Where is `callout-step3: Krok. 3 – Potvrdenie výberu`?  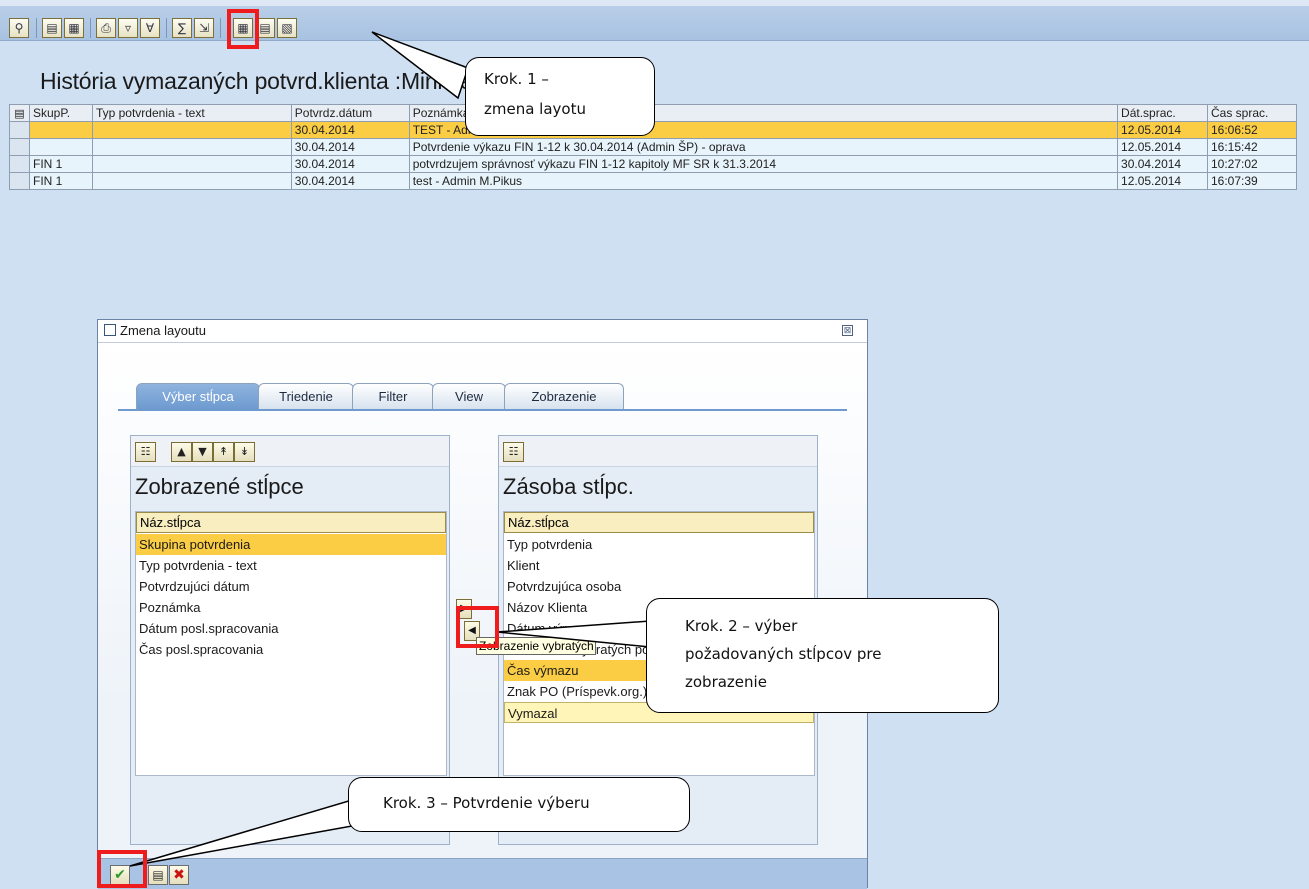
callout-step3: Krok. 3 – Potvrdenie výberu is located at coordinates (519, 804).